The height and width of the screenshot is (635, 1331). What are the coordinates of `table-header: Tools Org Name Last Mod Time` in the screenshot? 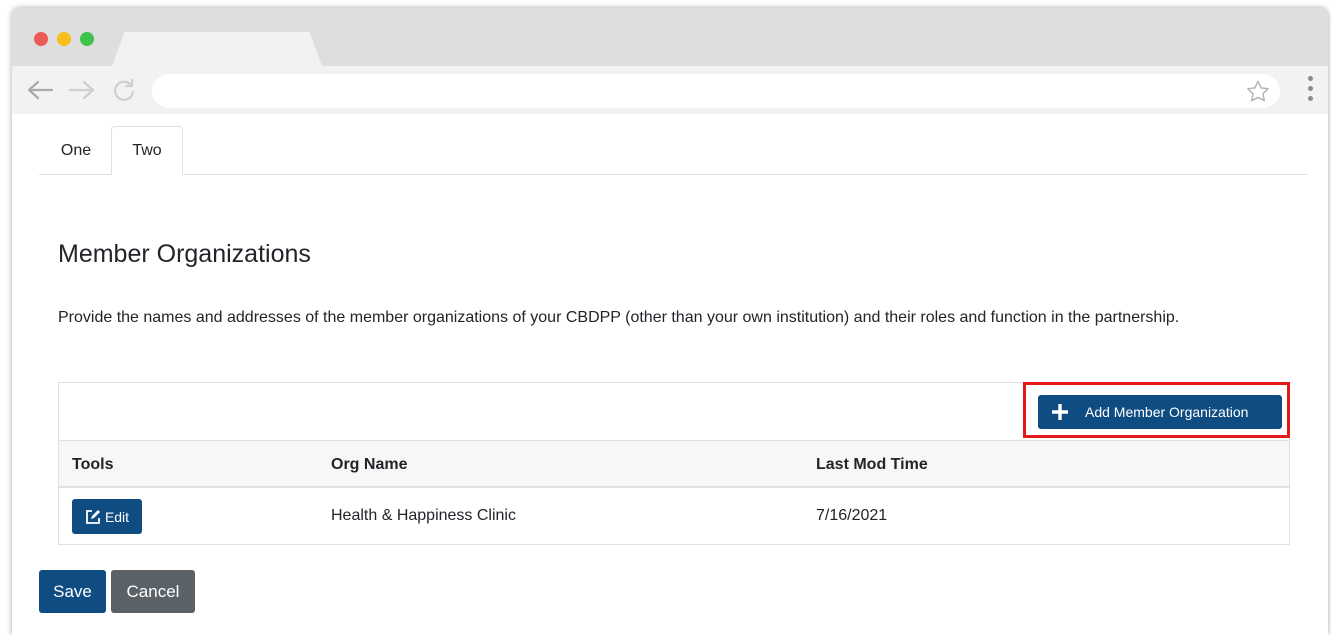 It's located at (674, 464).